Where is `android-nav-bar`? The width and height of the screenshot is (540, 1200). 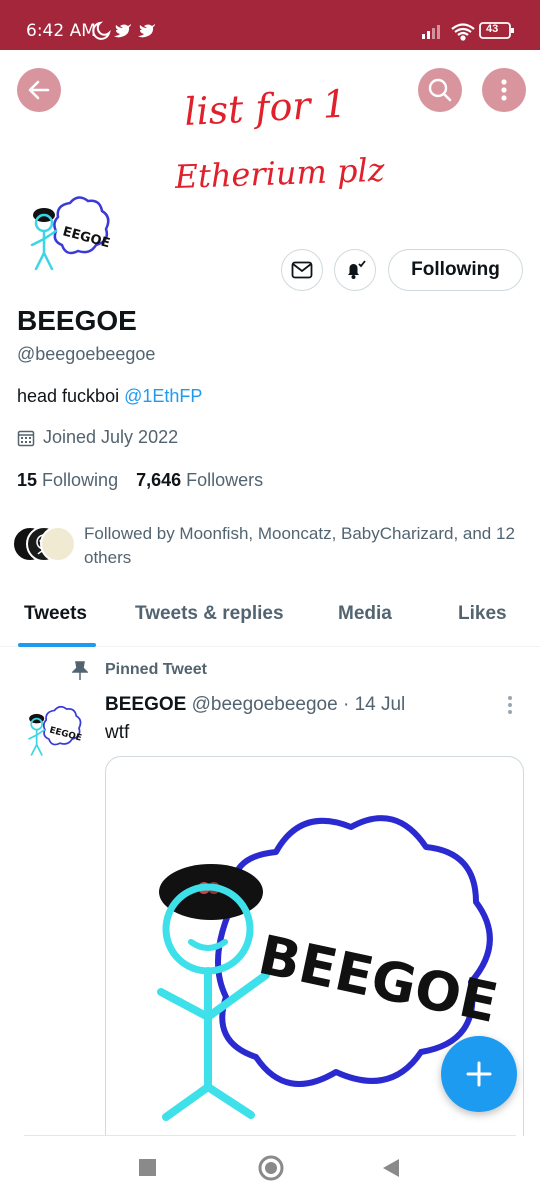 android-nav-bar is located at coordinates (270, 1168).